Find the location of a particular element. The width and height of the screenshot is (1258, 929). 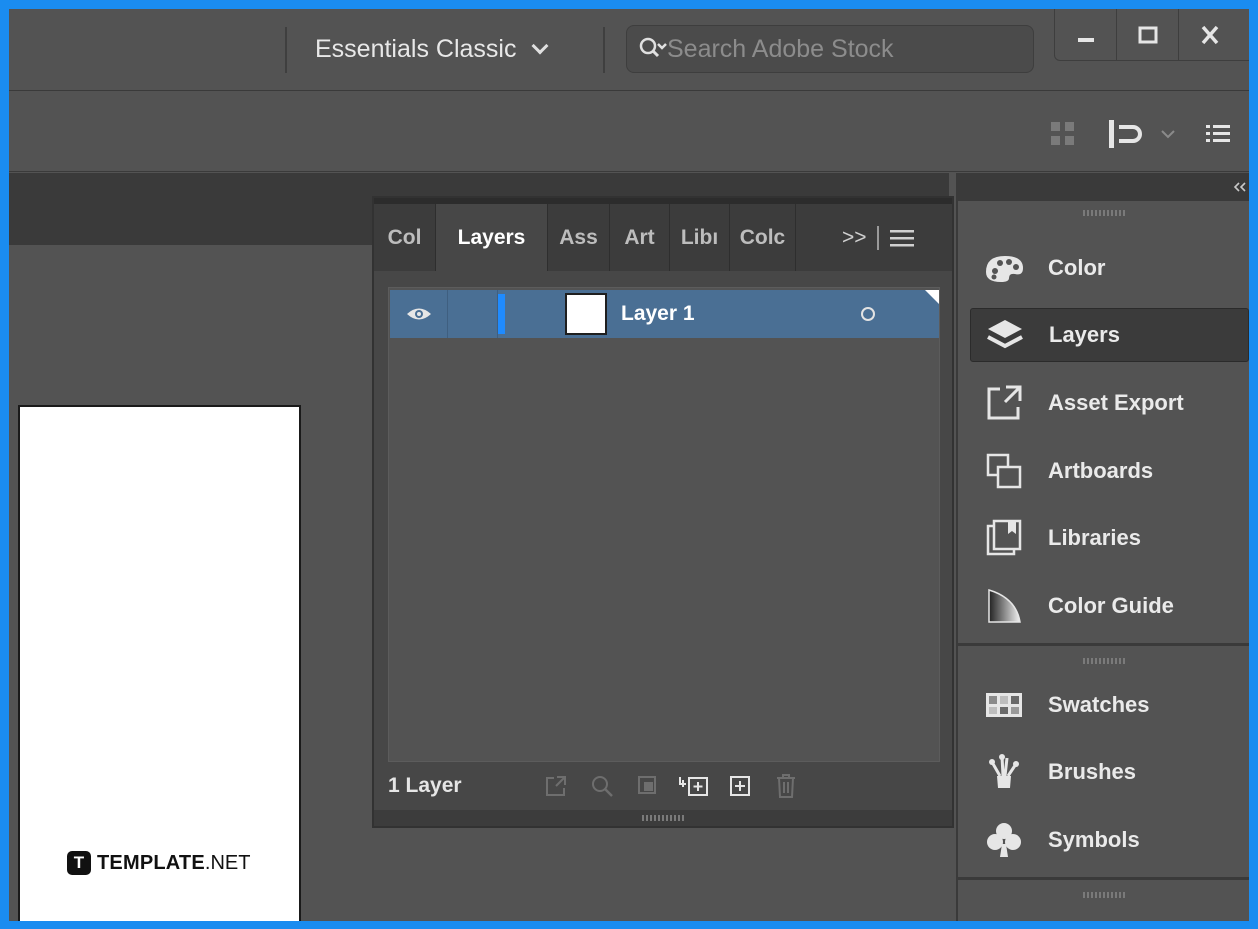

new-layer-icon is located at coordinates (740, 786).